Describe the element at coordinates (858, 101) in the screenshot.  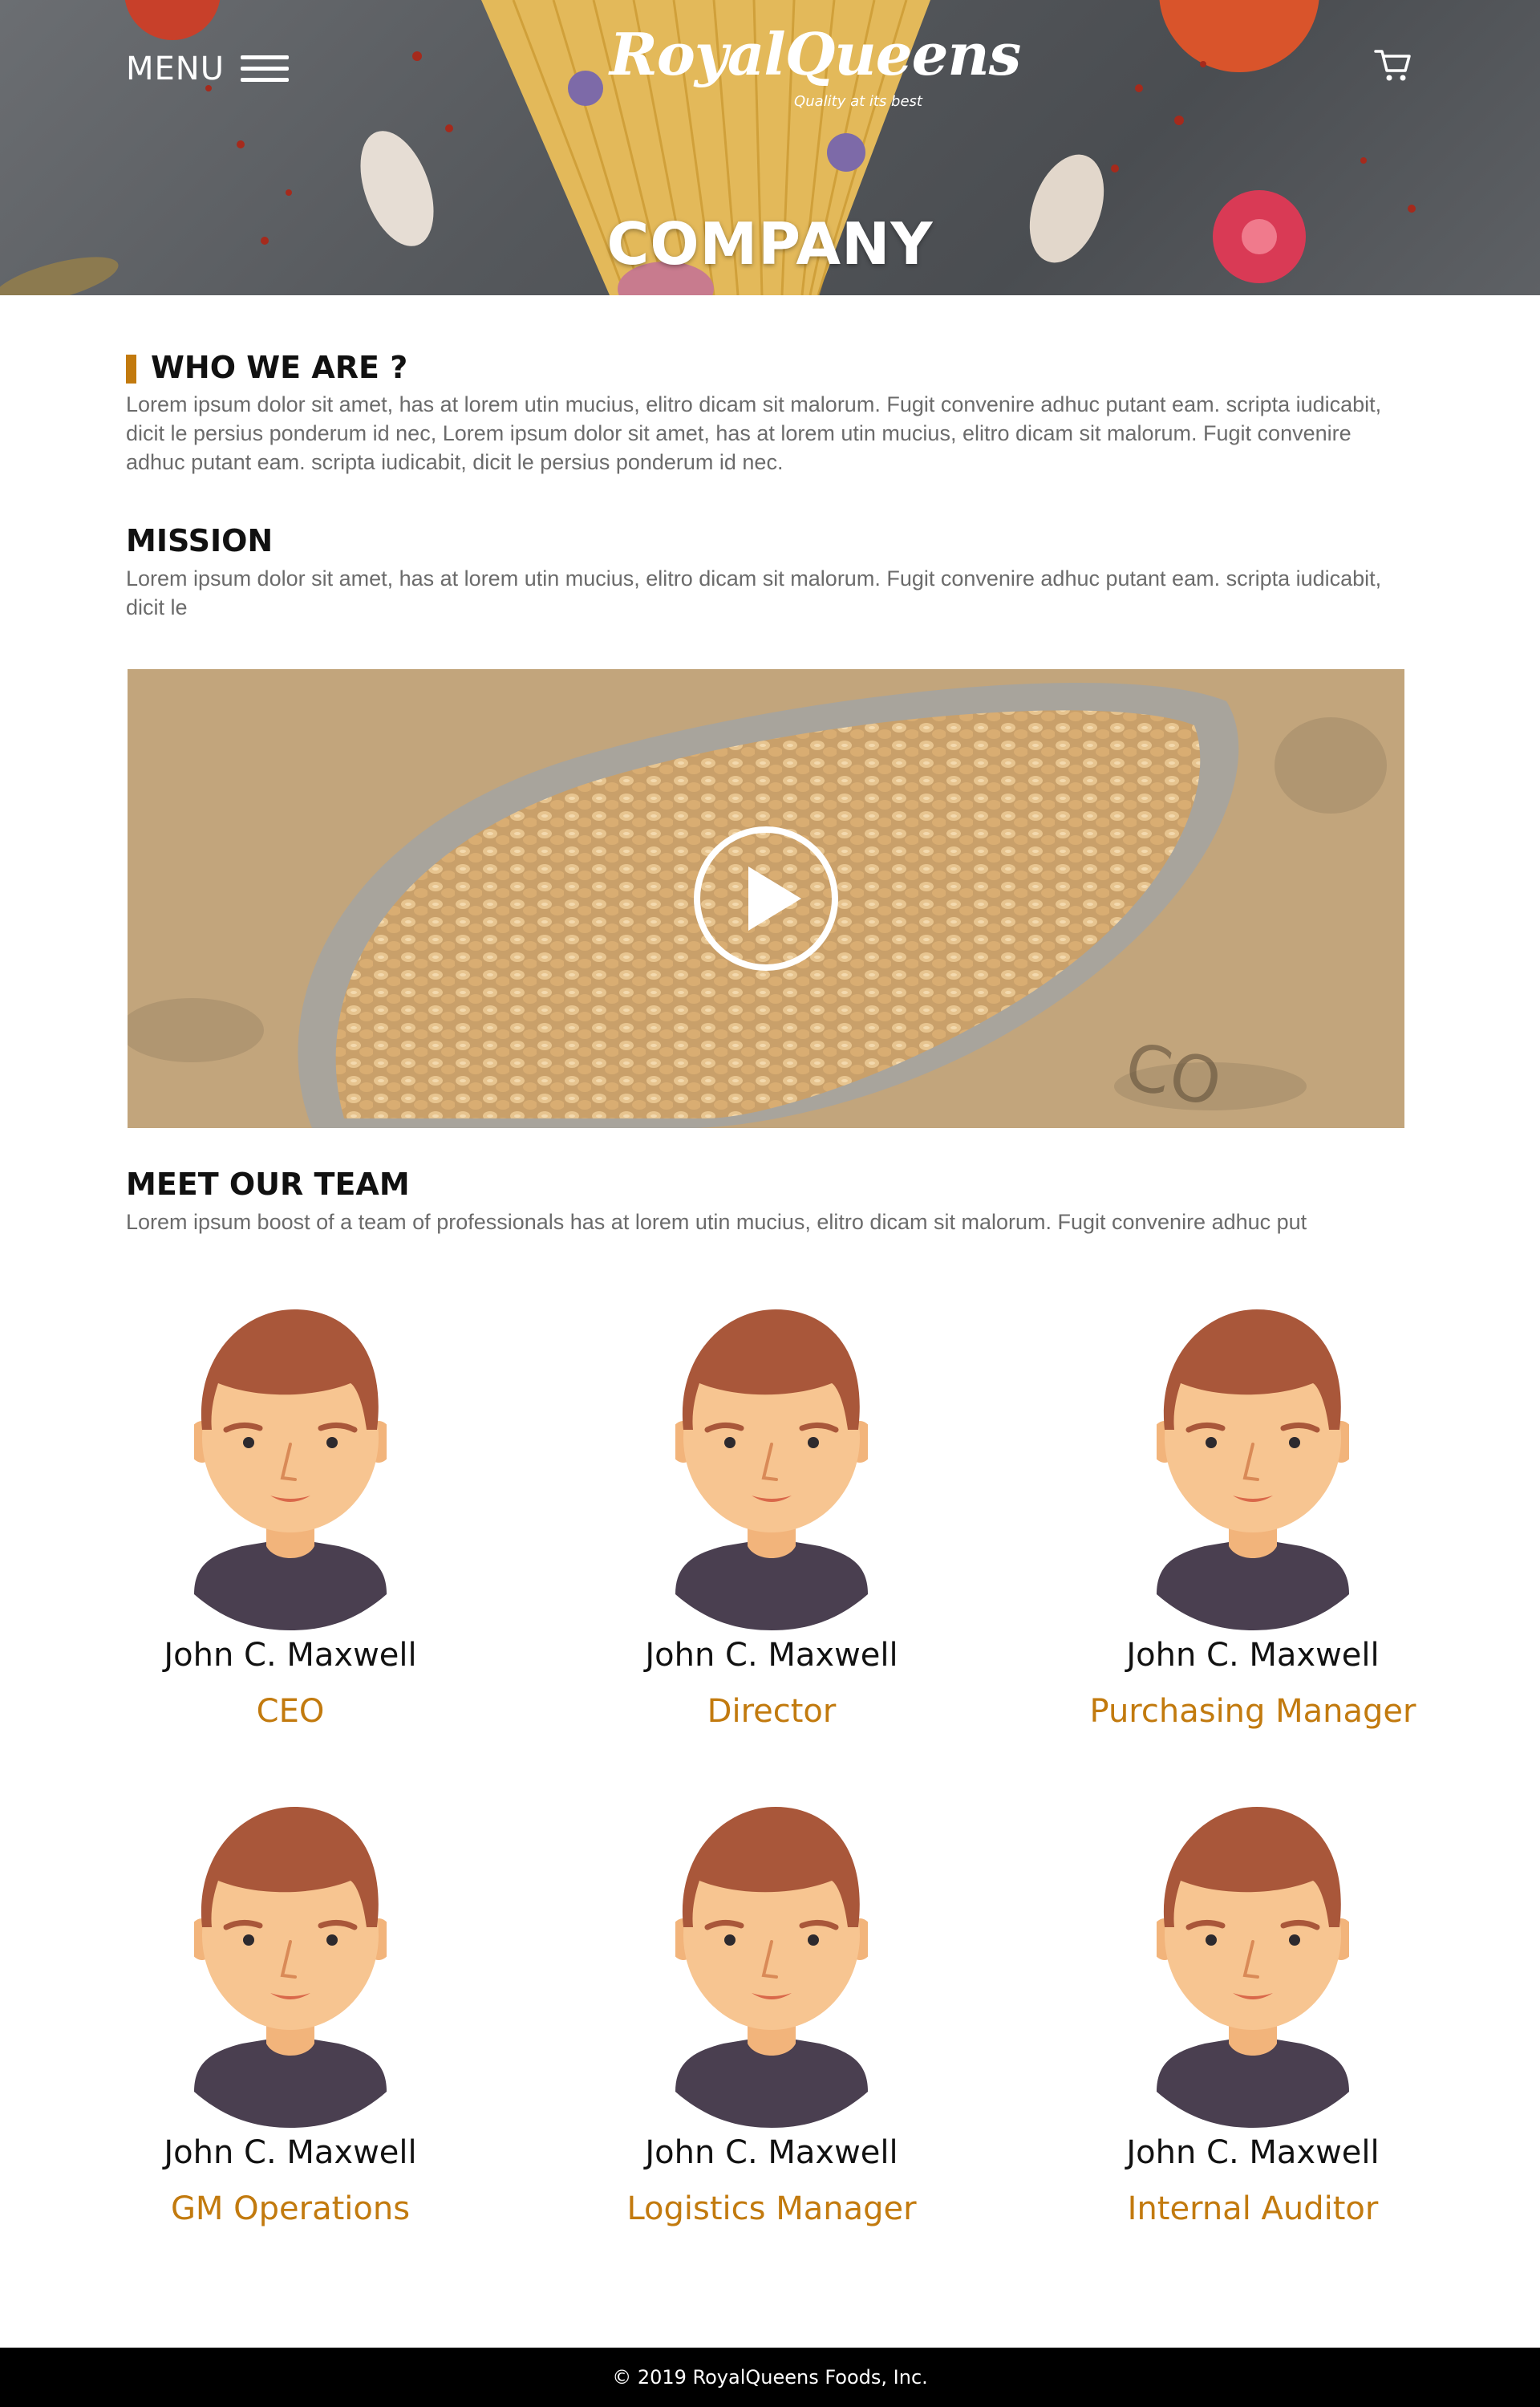
I see `logo-tagline: Quality at its best` at that location.